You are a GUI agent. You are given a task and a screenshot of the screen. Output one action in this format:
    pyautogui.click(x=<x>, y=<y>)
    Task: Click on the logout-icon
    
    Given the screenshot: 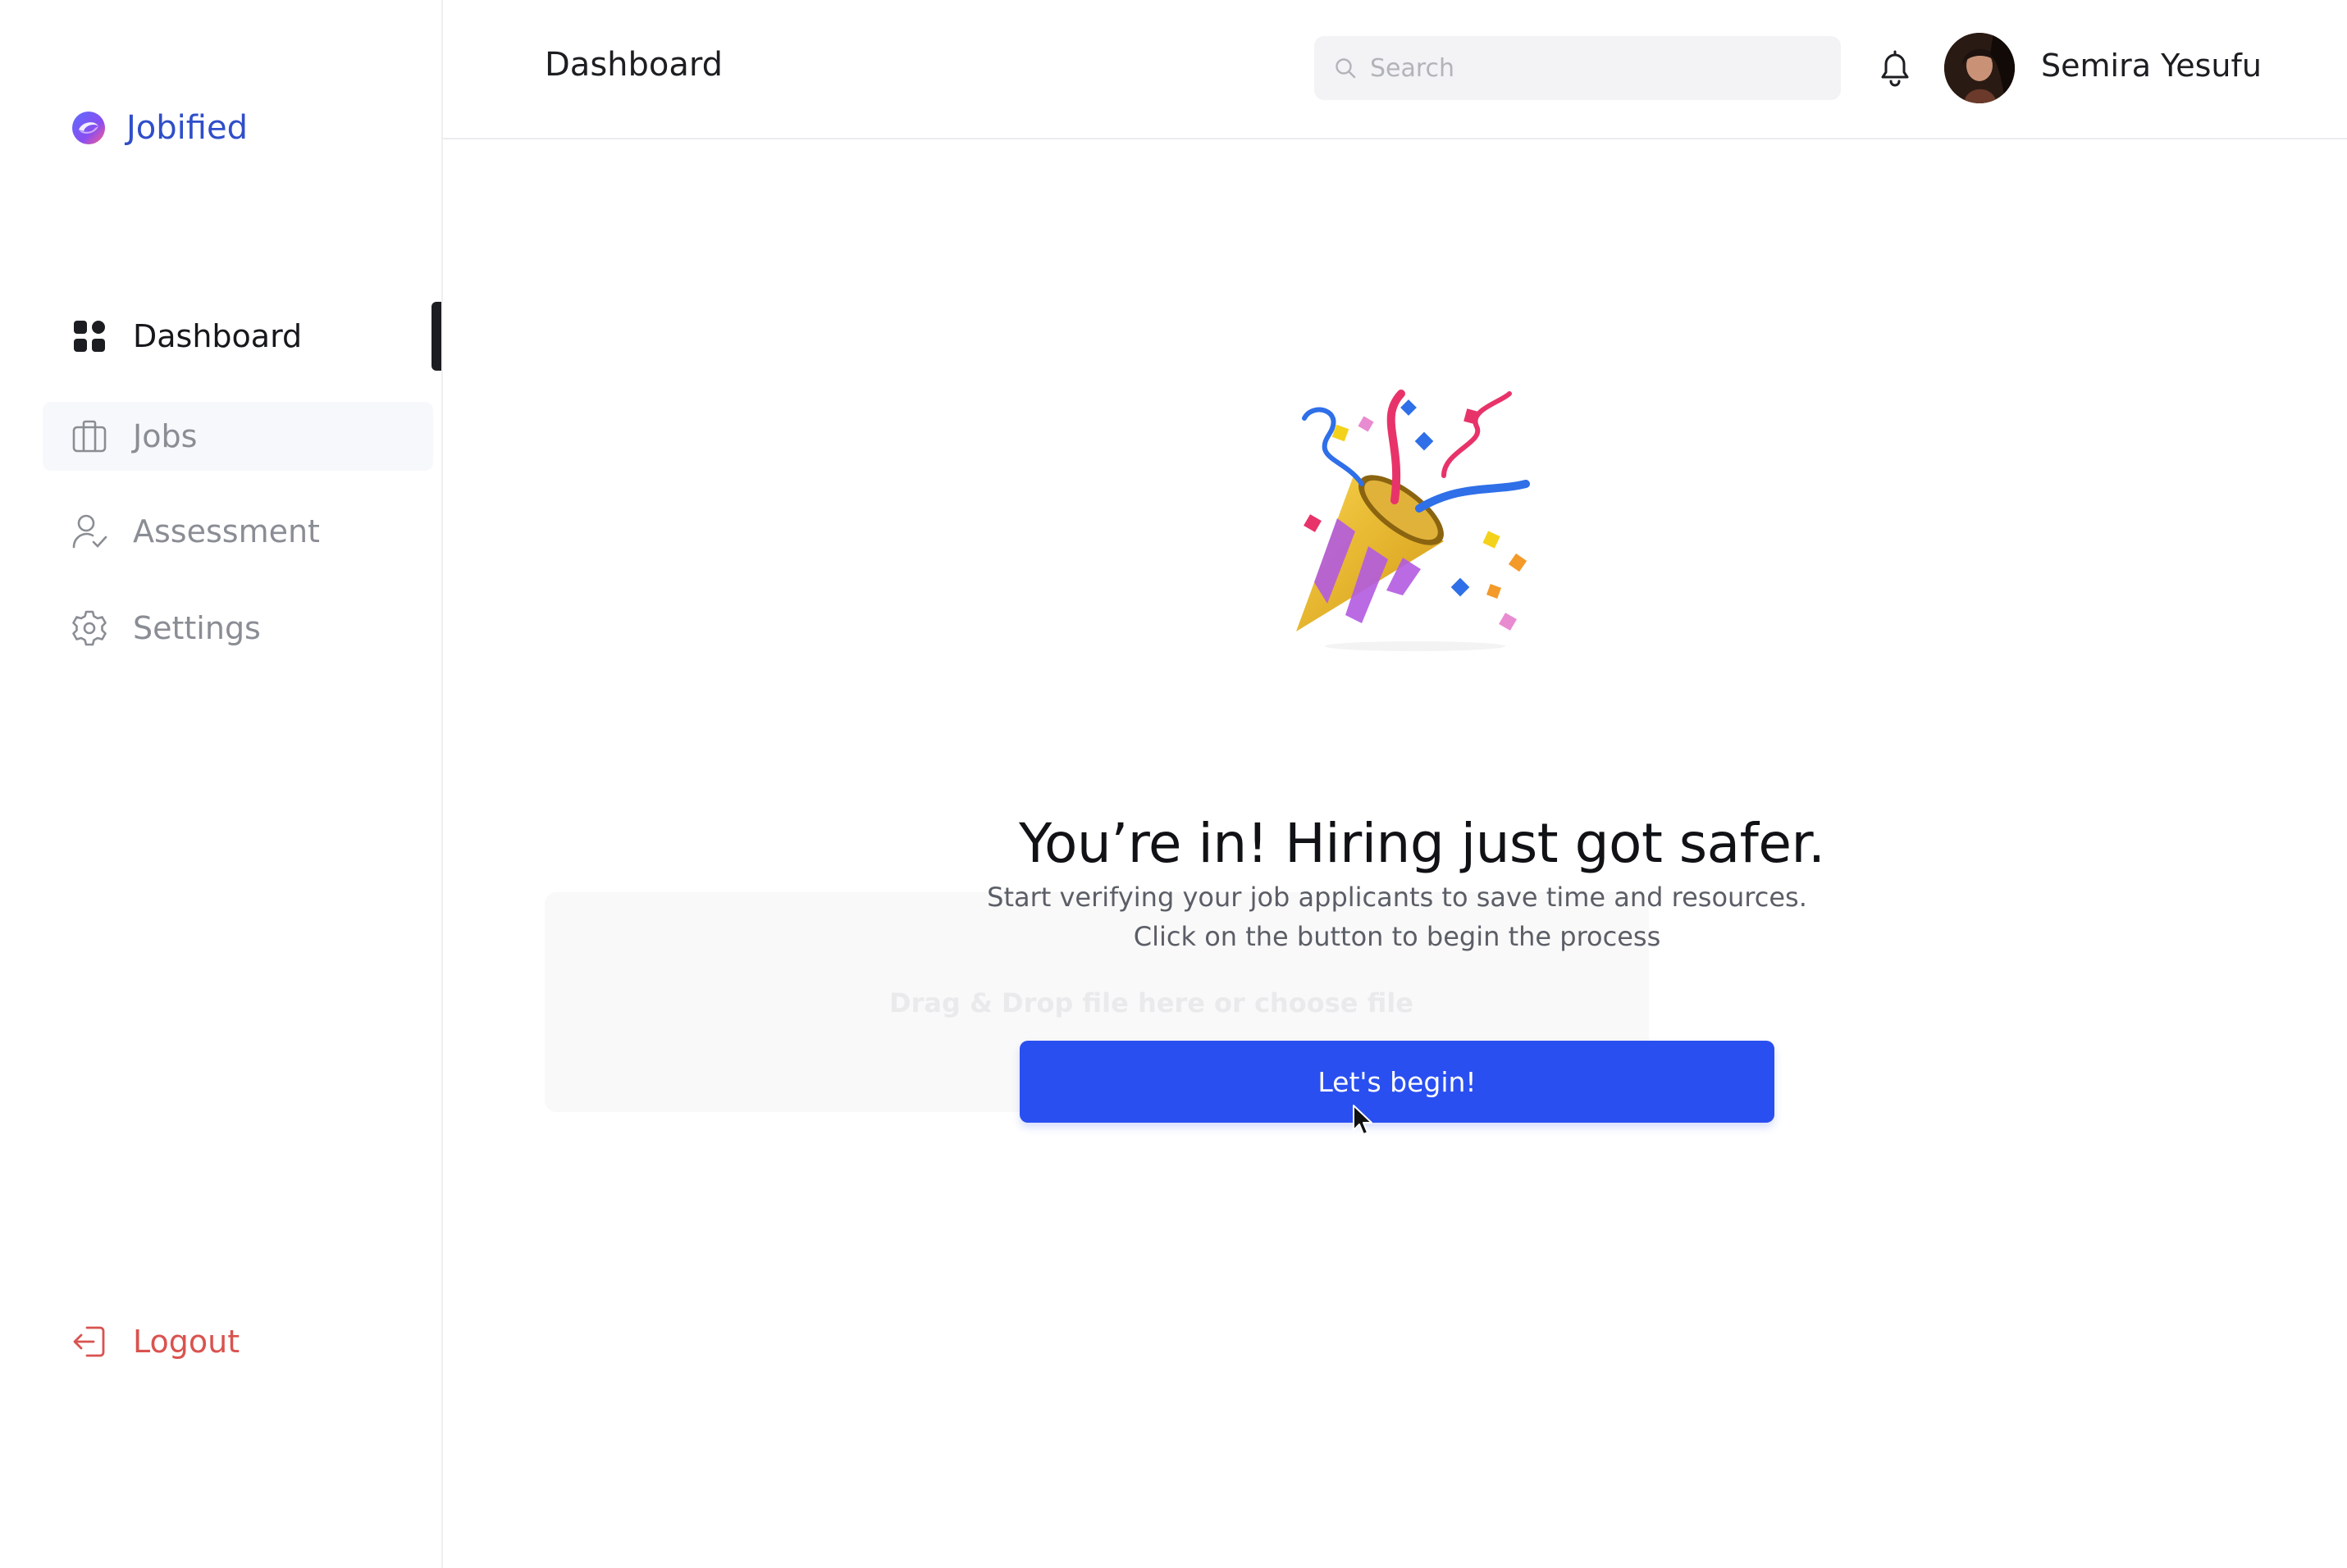 What is the action you would take?
    pyautogui.click(x=90, y=1342)
    